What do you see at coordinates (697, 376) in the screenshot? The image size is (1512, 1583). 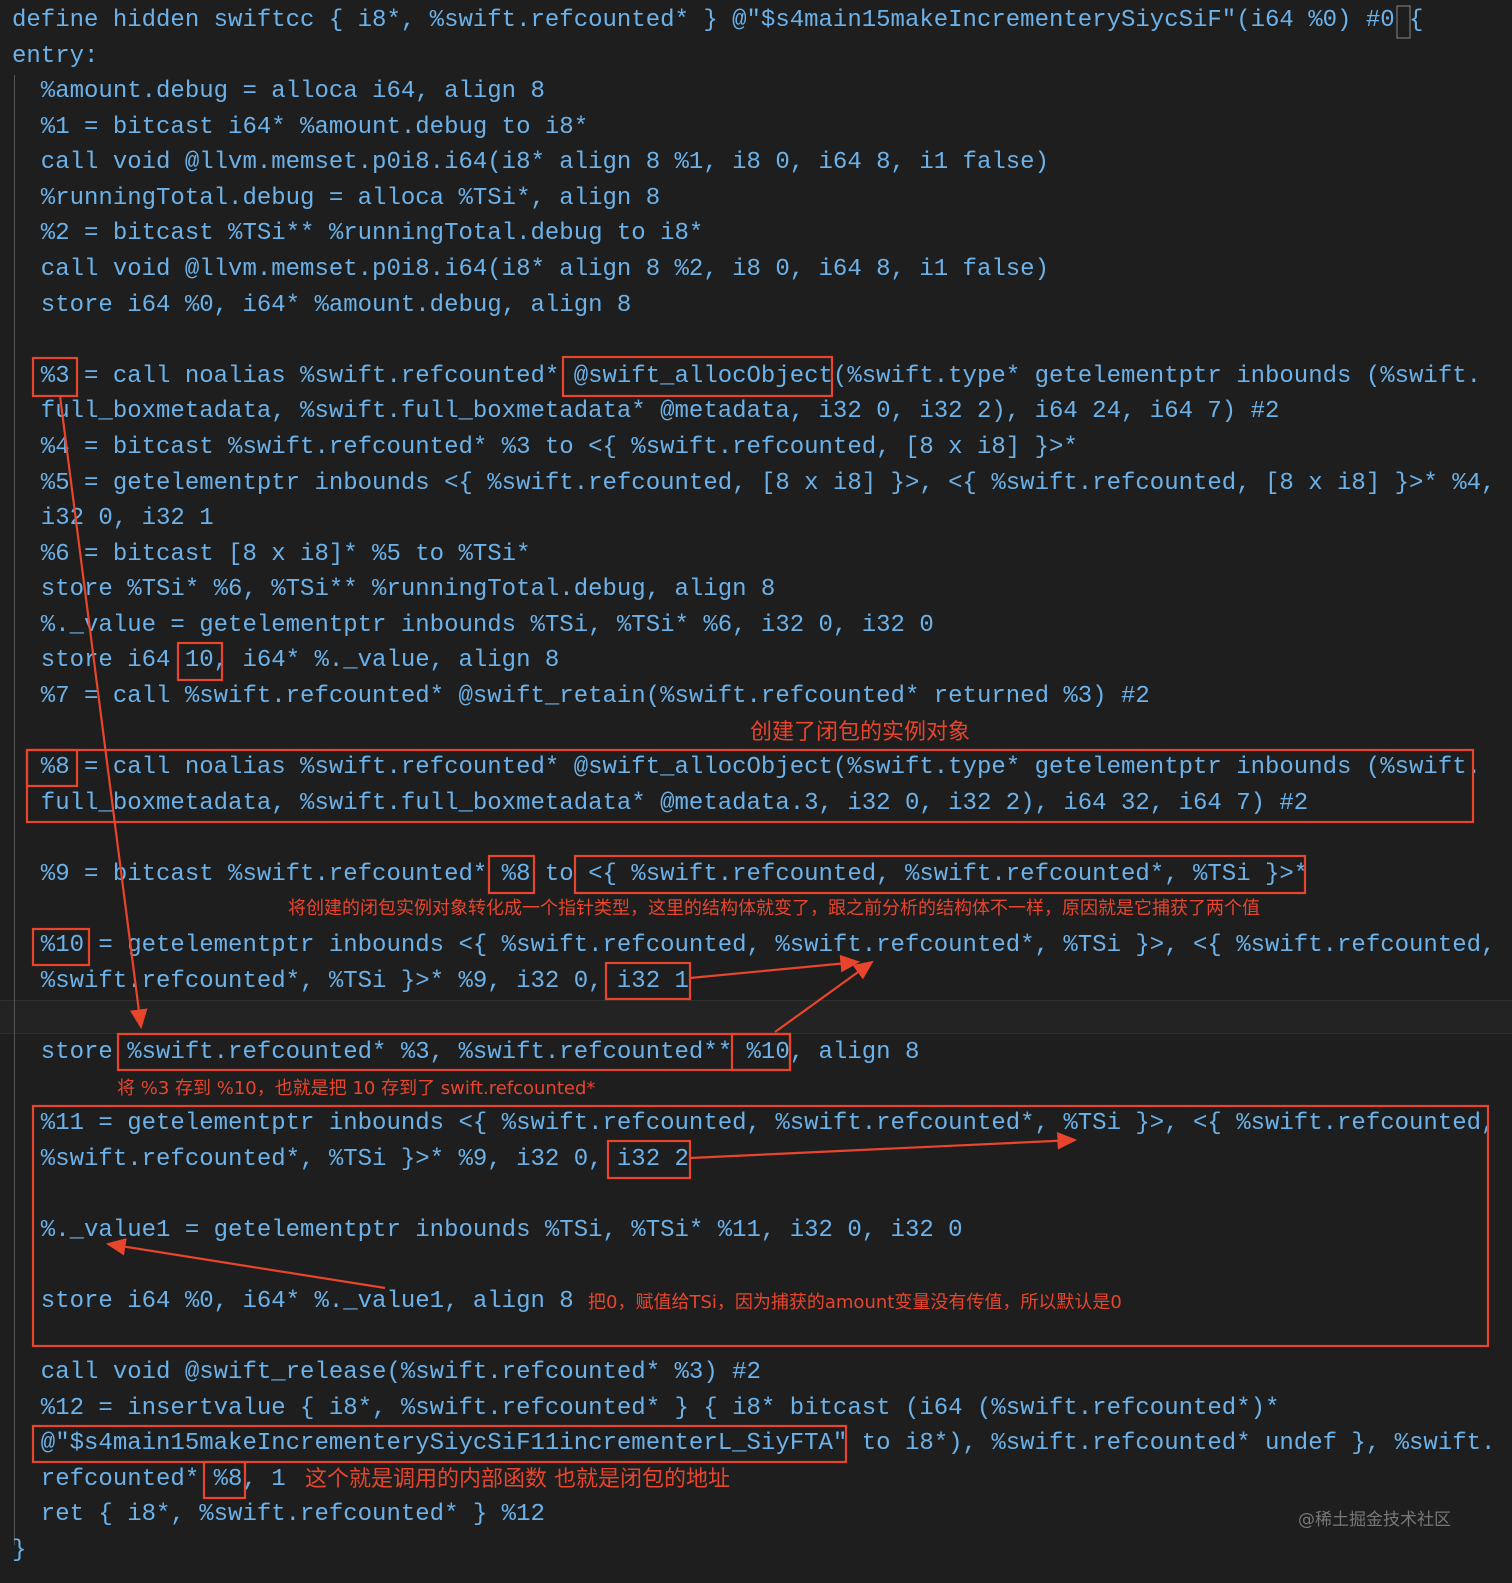 I see `highlight-box-allocobject` at bounding box center [697, 376].